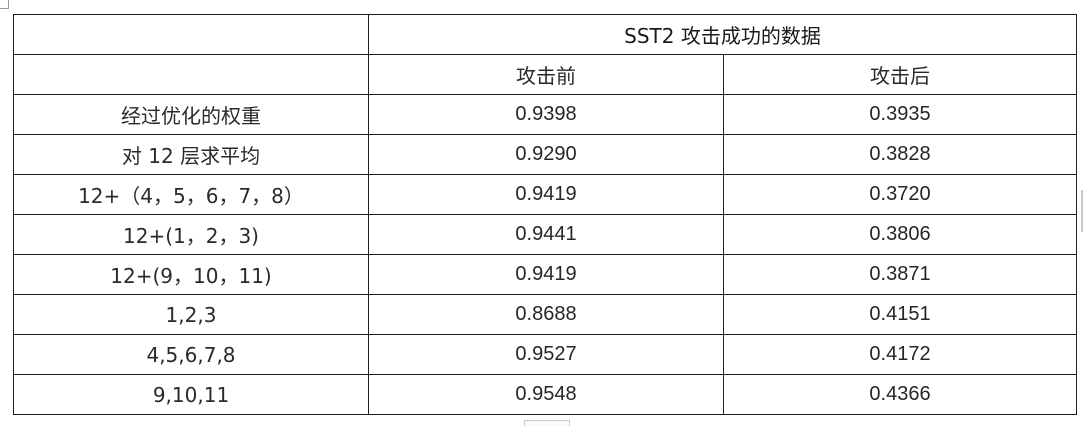 This screenshot has height=426, width=1085. What do you see at coordinates (900, 274) in the screenshot?
I see `after-value: 0.3871` at bounding box center [900, 274].